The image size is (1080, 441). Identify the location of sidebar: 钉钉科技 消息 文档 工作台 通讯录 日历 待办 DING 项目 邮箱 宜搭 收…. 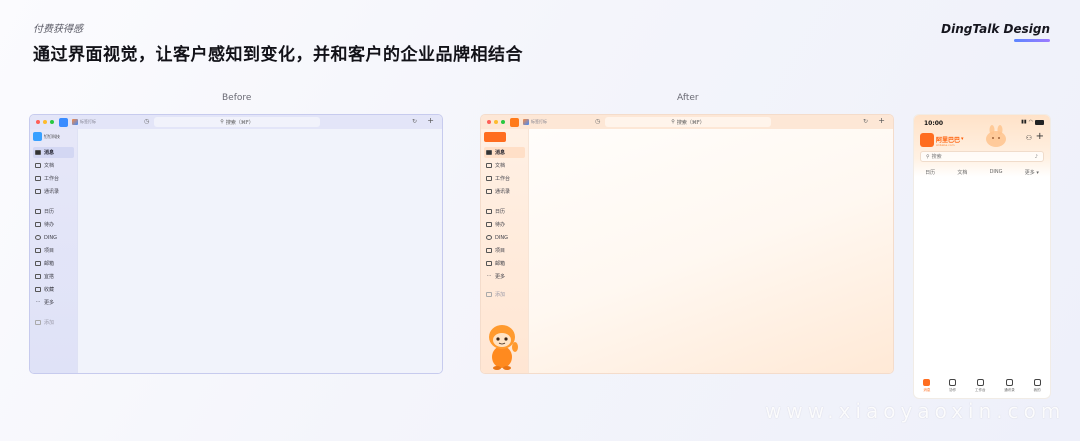
(53, 251).